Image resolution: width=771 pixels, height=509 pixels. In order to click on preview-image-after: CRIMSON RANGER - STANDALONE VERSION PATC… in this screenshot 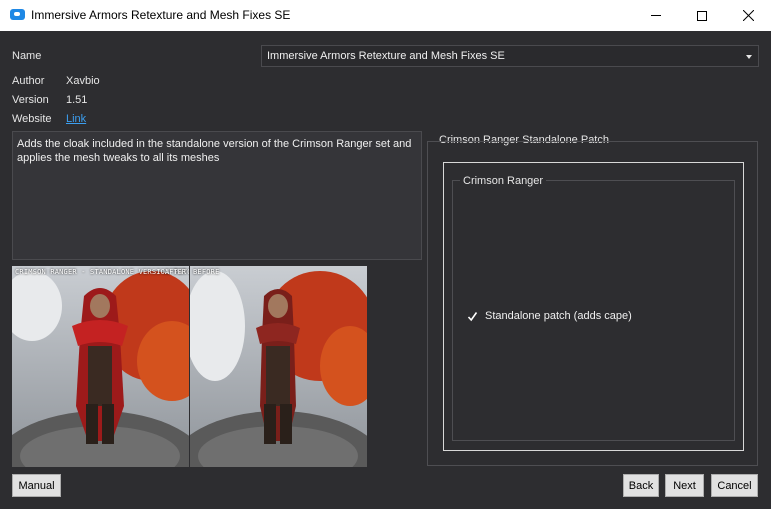, I will do `click(100, 366)`.